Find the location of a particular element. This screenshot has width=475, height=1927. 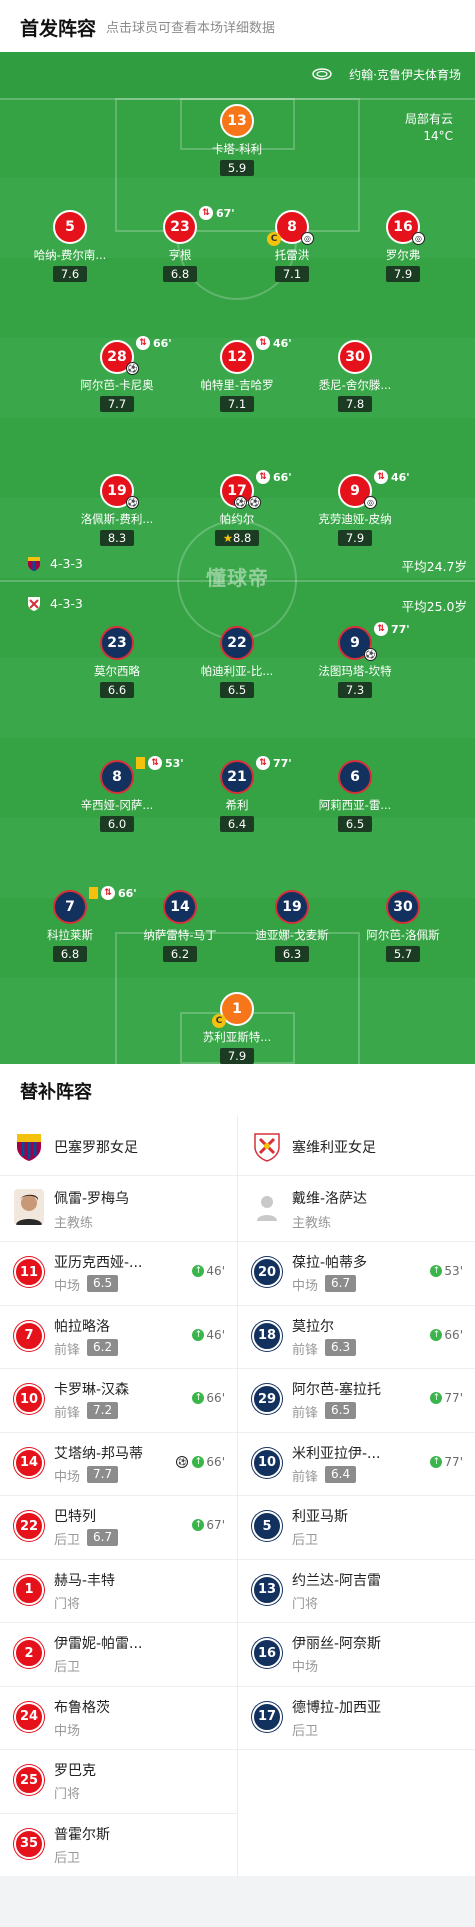

player-rating: 7.3 is located at coordinates (355, 690).